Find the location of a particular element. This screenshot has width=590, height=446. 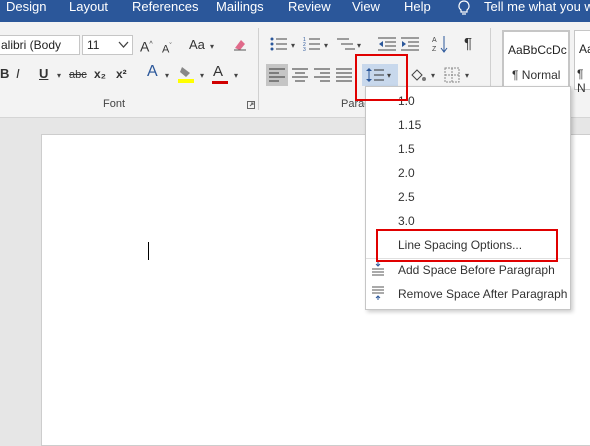

change-case-glyph: Aa is located at coordinates (197, 44).